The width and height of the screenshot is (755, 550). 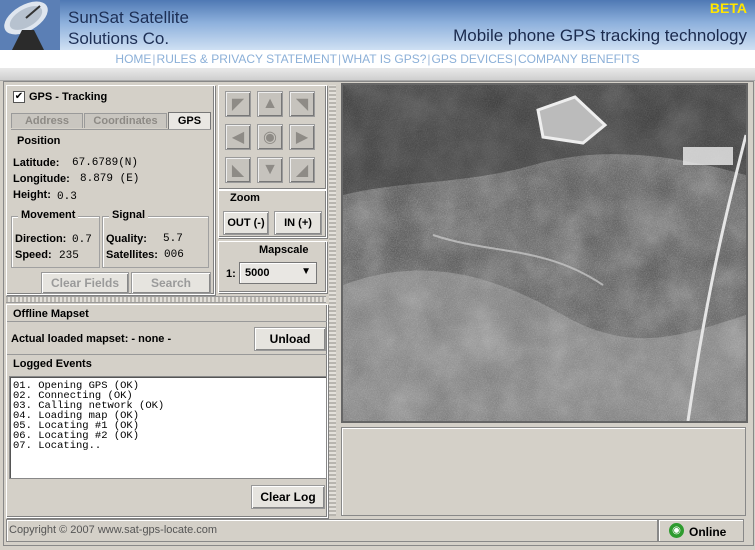 I want to click on mapscale-panel: Mapscale 1: 5000 ▼, so click(x=272, y=267).